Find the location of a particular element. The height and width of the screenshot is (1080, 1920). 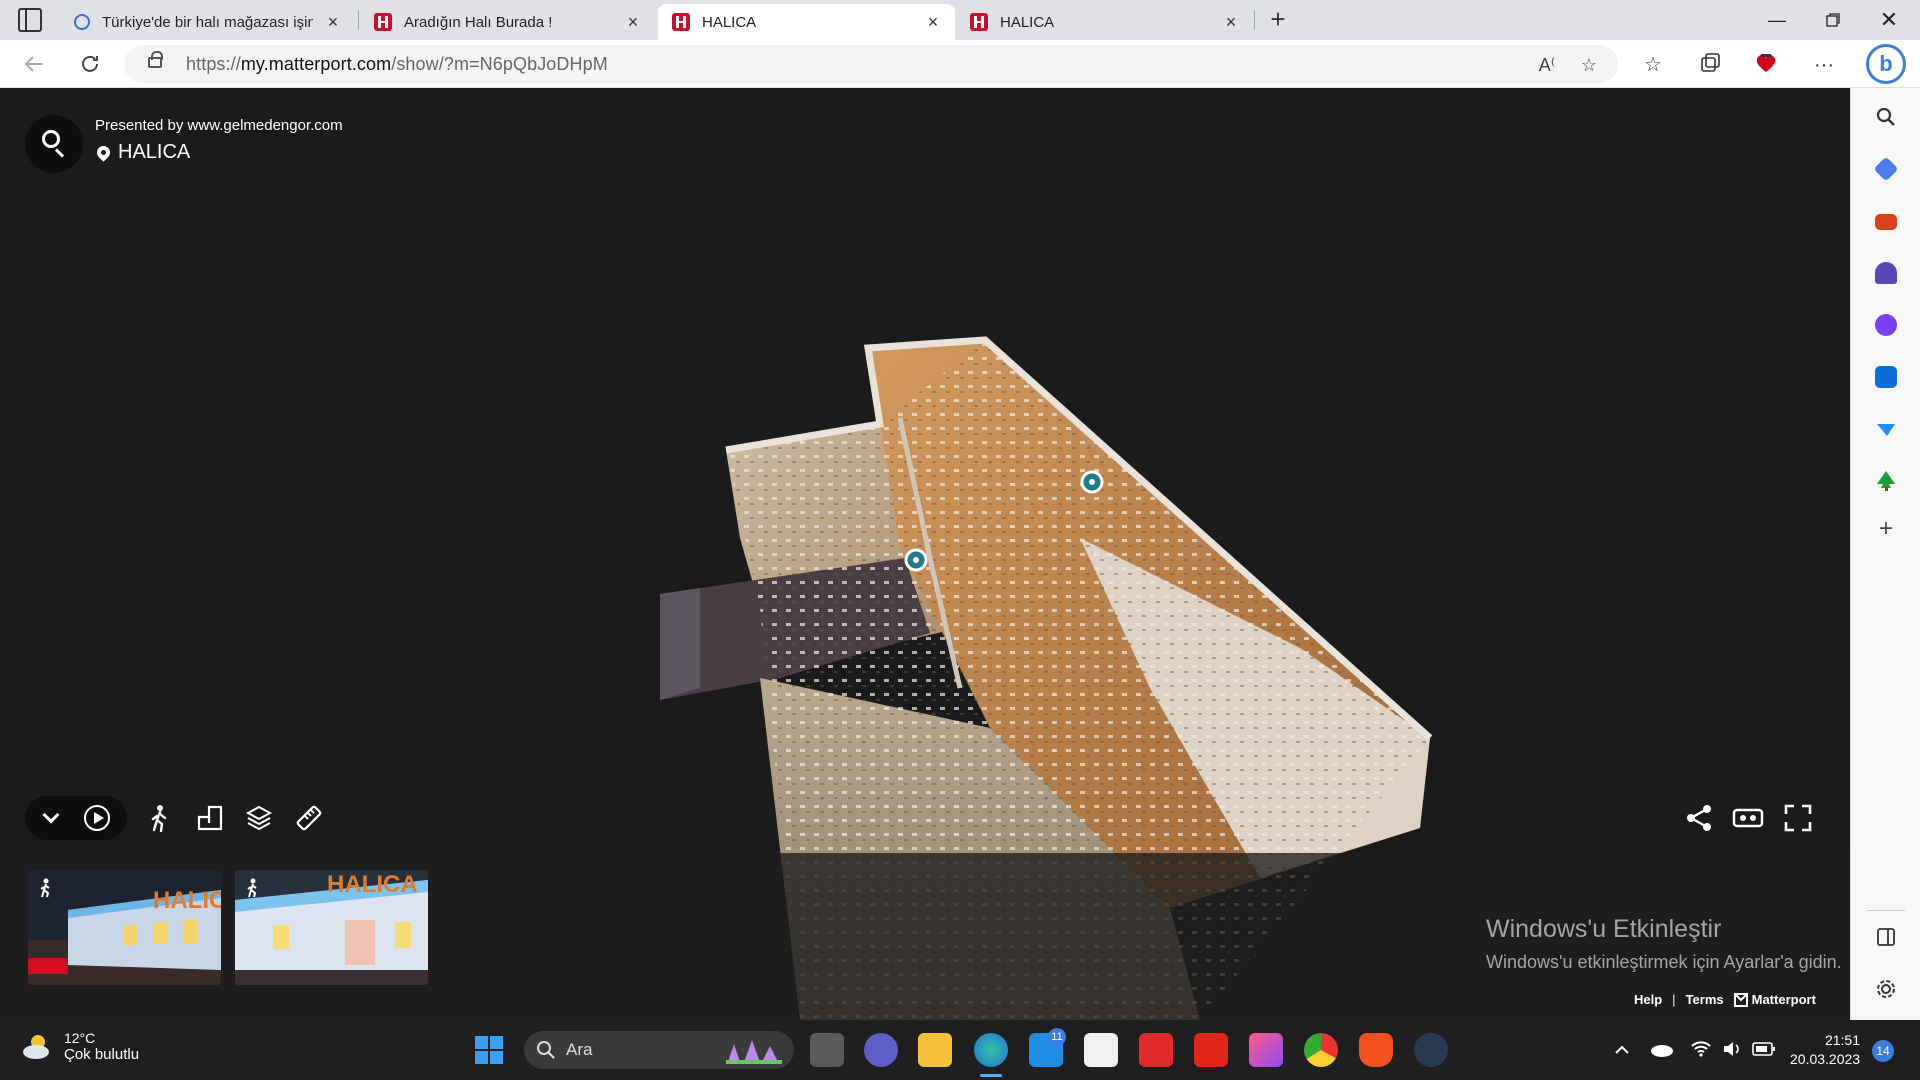

sidebar-toggle-icon is located at coordinates (1886, 937).